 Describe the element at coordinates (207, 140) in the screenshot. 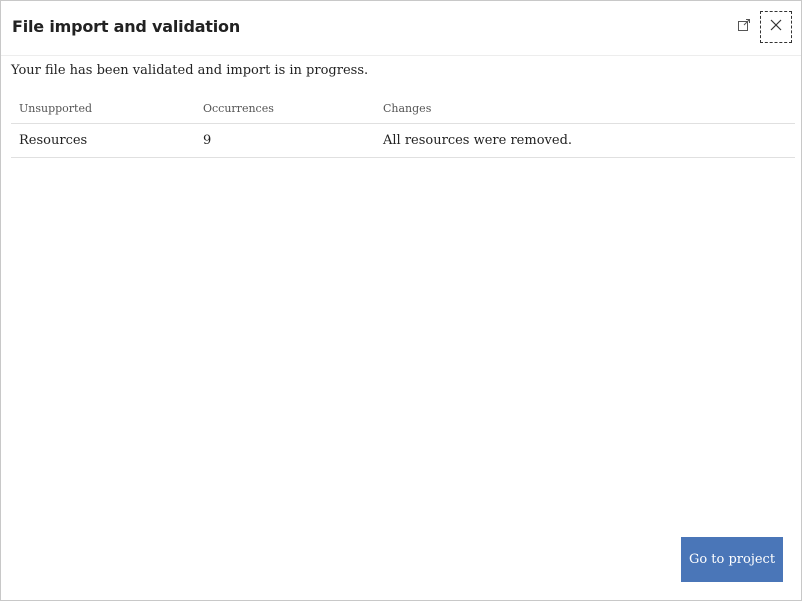

I see `cell-occurrences: 9` at that location.